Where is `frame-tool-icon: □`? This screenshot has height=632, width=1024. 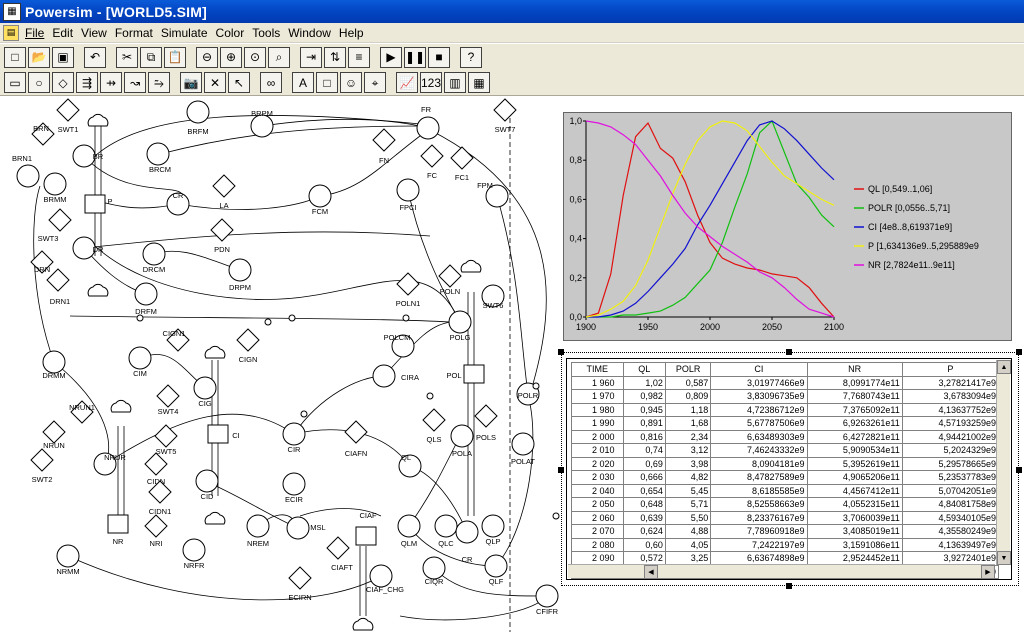
frame-tool-icon: □ is located at coordinates (327, 82).